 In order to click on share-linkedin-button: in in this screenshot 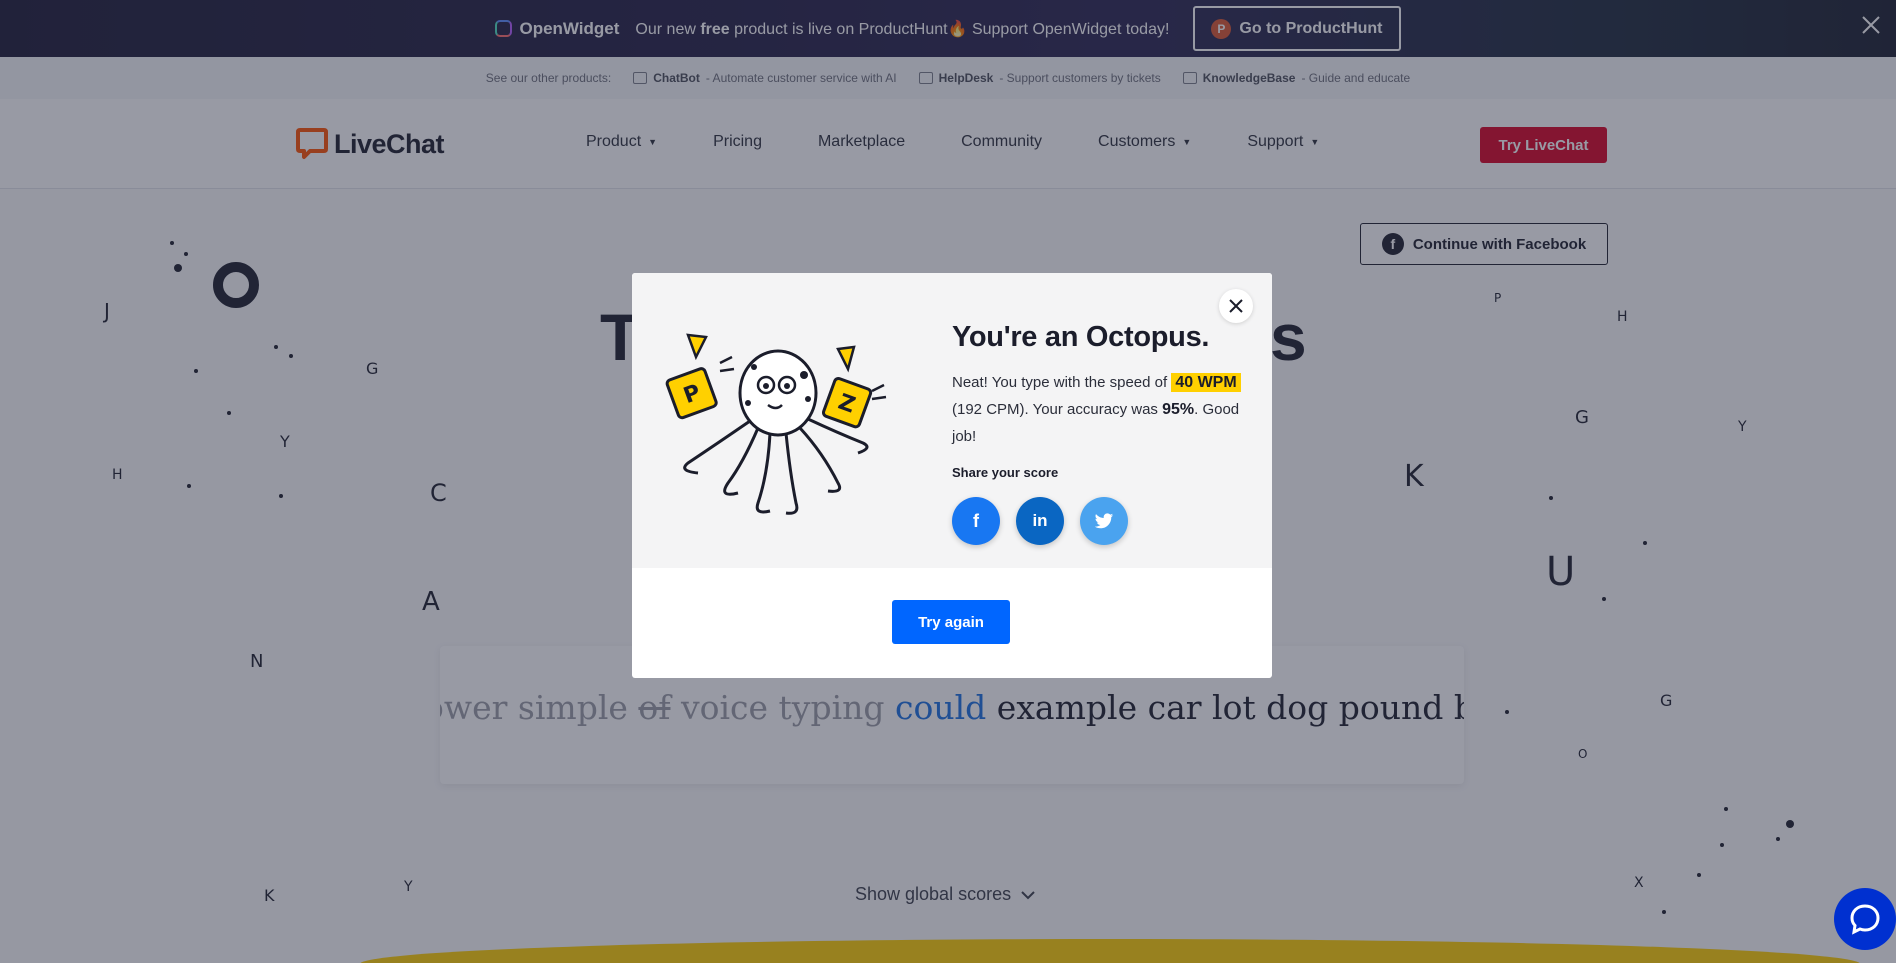, I will do `click(1040, 521)`.